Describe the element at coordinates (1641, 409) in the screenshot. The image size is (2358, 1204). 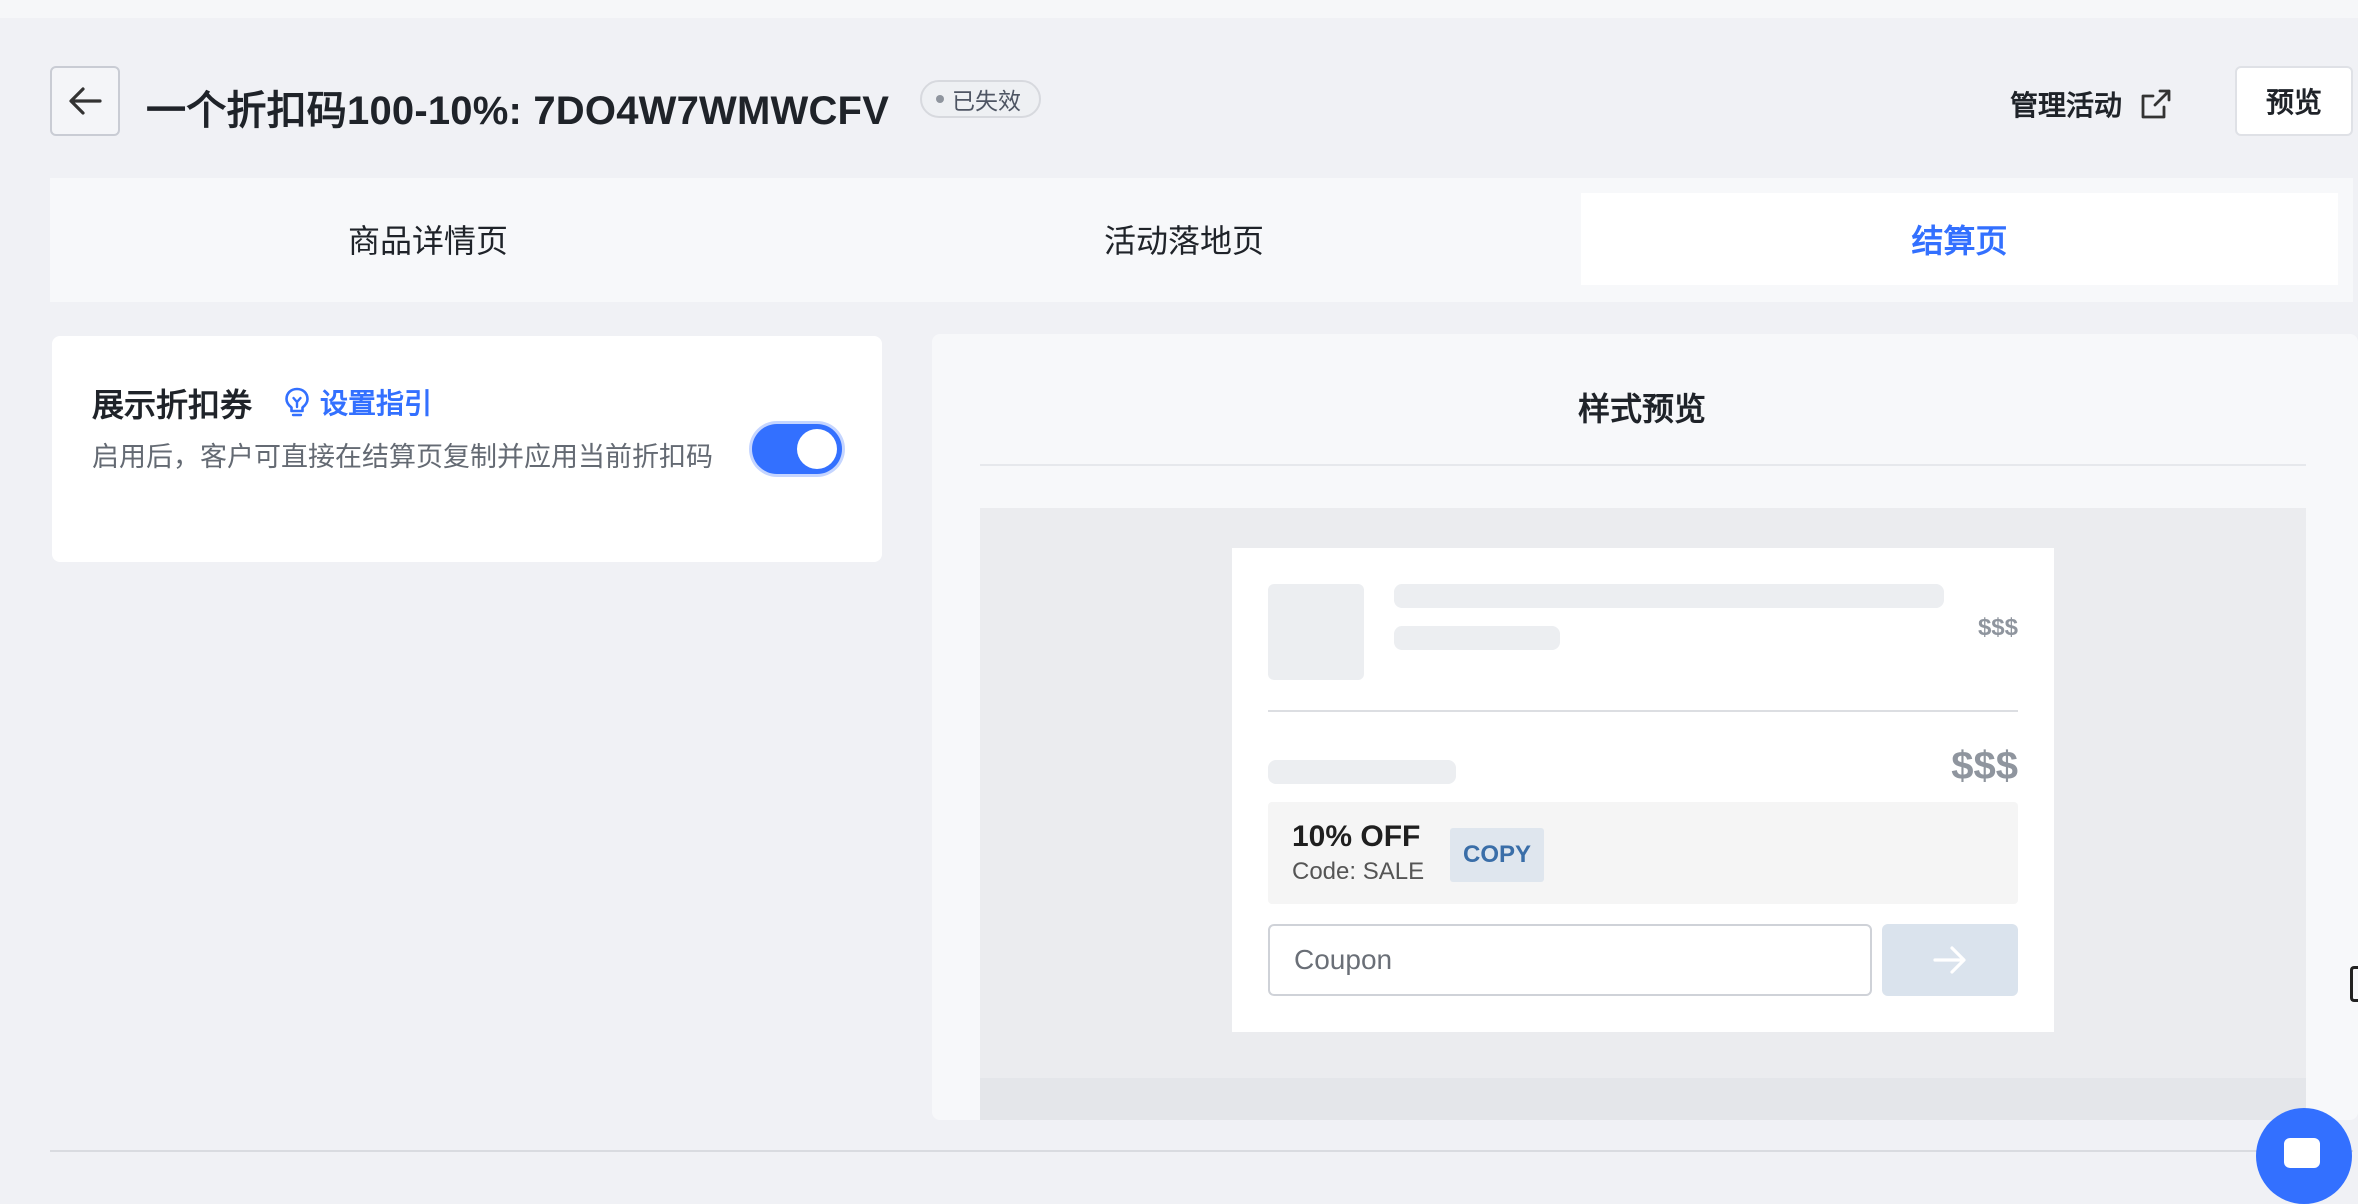
I see `preview-title: 样式预览` at that location.